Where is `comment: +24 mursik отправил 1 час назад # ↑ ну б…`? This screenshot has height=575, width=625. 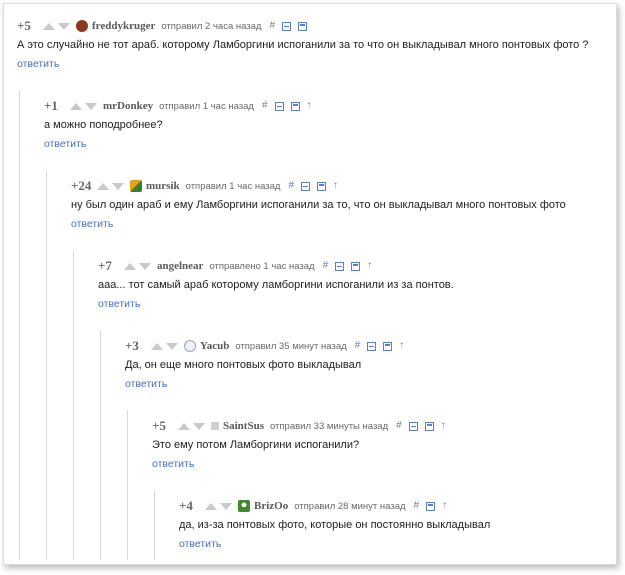 comment: +24 mursik отправил 1 час назад # ↑ ну б… is located at coordinates (318, 204).